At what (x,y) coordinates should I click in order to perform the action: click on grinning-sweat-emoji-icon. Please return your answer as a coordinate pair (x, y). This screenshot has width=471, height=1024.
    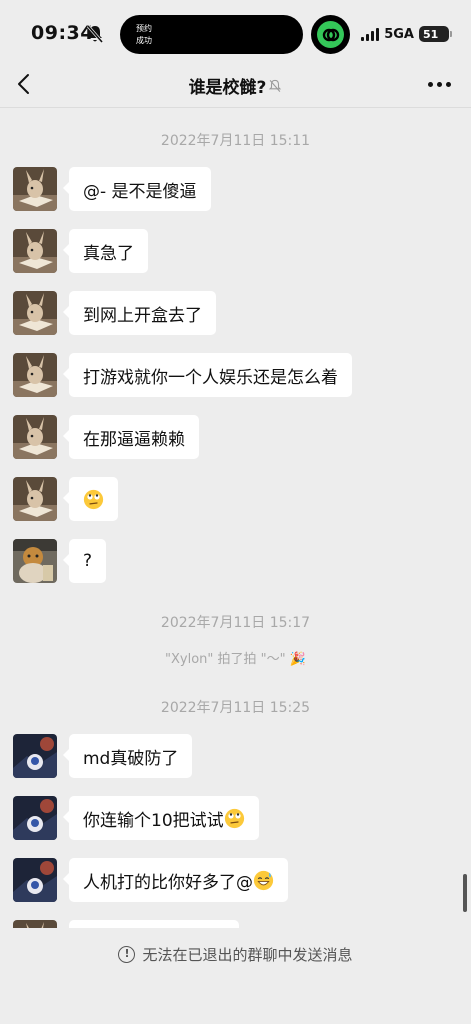
    Looking at the image, I should click on (263, 880).